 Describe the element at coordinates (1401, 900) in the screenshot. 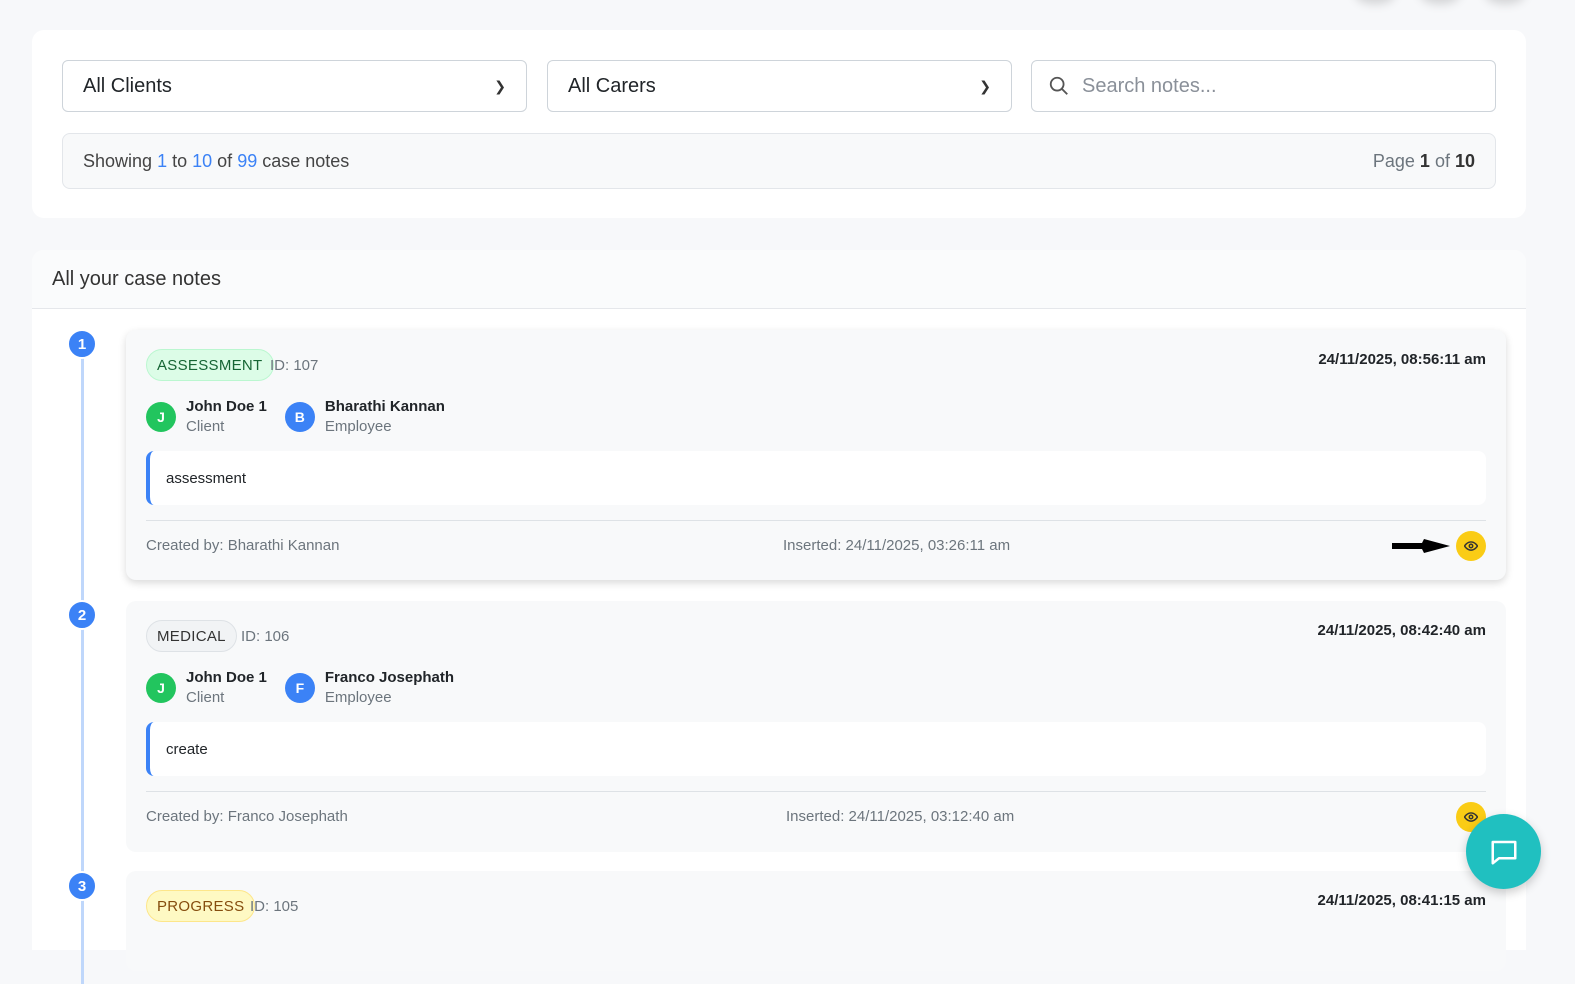

I see `note-date: 24/11/2025, 08:41:15 am` at that location.